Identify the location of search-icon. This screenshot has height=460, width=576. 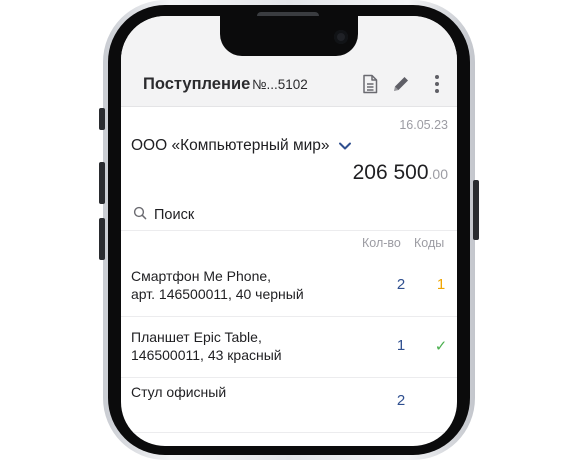
(140, 215).